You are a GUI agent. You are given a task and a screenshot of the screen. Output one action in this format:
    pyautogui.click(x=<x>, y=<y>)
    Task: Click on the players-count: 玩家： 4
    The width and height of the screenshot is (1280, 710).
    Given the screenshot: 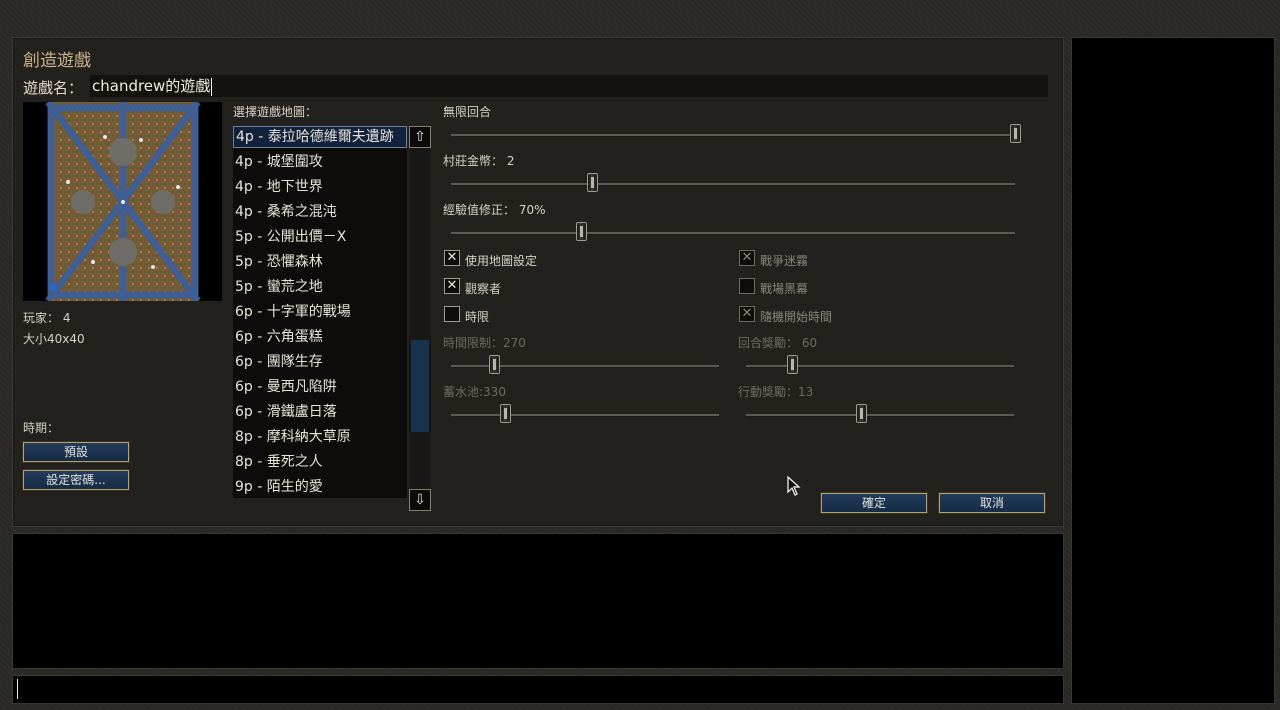 What is the action you would take?
    pyautogui.click(x=47, y=318)
    